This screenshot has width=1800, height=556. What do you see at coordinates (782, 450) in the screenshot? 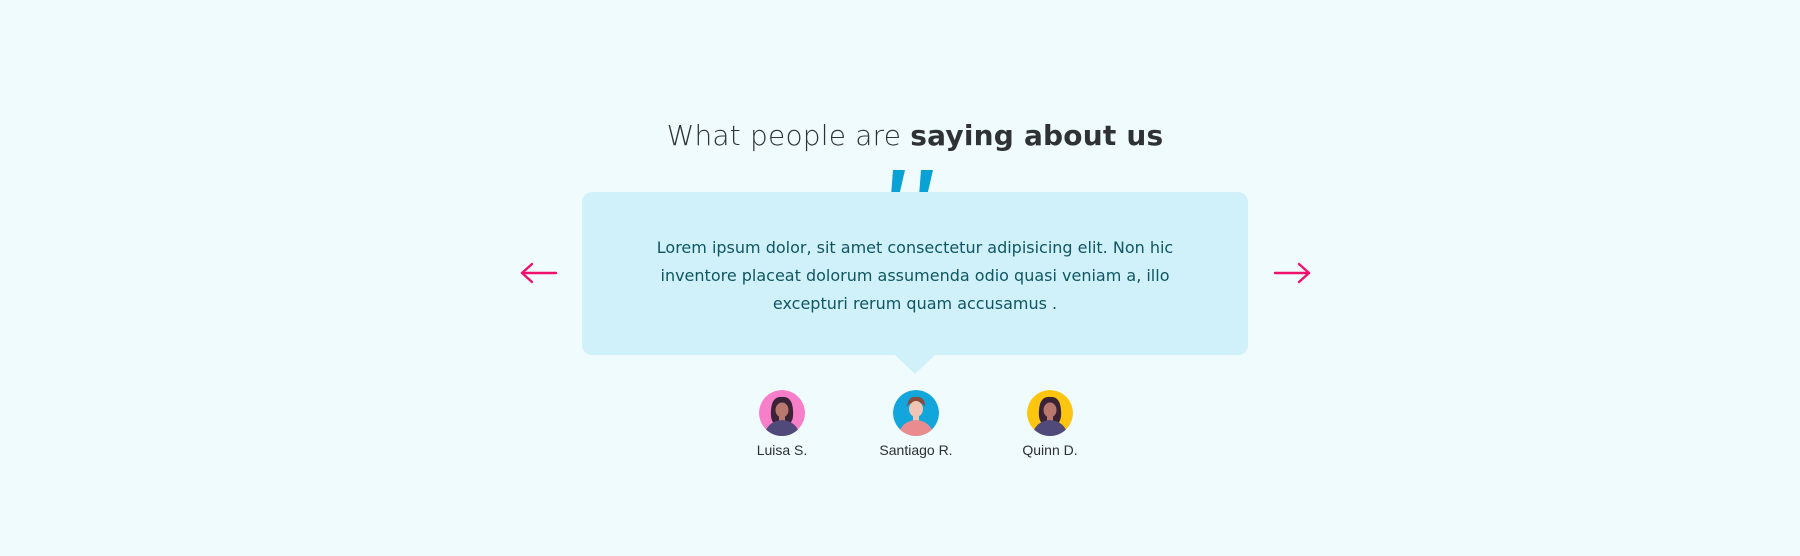
I see `person-name: Luisa S.` at bounding box center [782, 450].